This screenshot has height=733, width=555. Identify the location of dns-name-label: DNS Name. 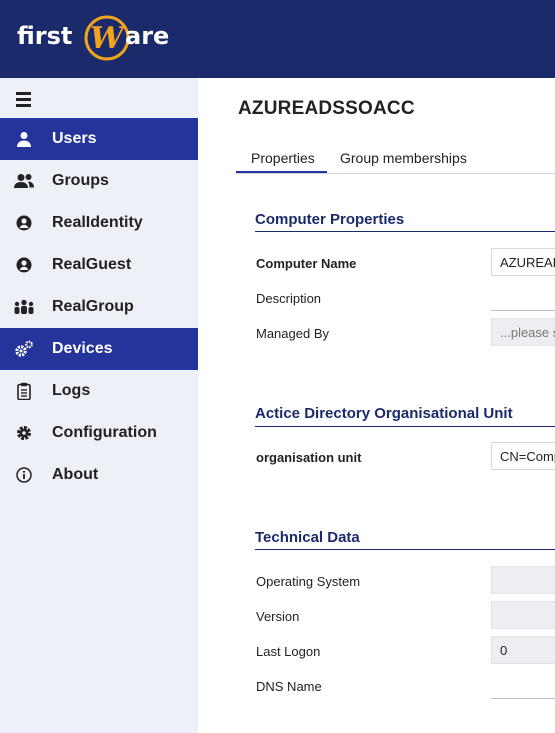
(289, 686).